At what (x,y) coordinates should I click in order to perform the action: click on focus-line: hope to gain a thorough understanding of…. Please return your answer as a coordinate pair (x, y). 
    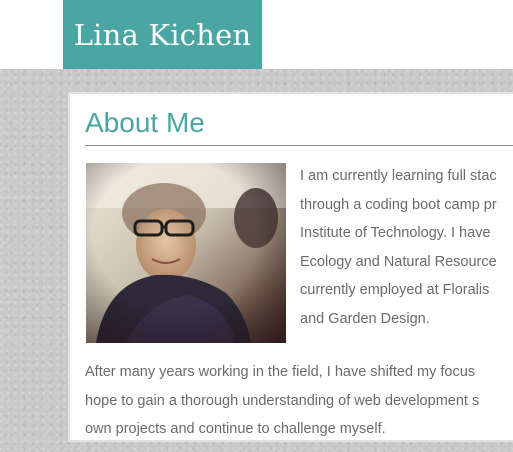
    Looking at the image, I should click on (282, 400).